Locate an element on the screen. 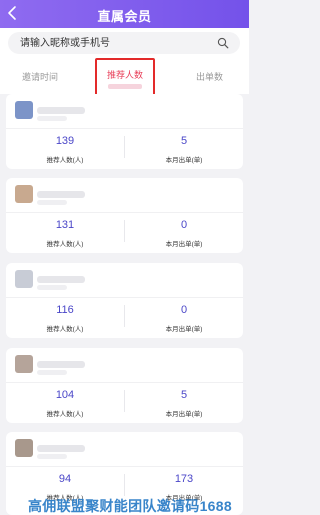  monthly-orders-value: 173 is located at coordinates (184, 479).